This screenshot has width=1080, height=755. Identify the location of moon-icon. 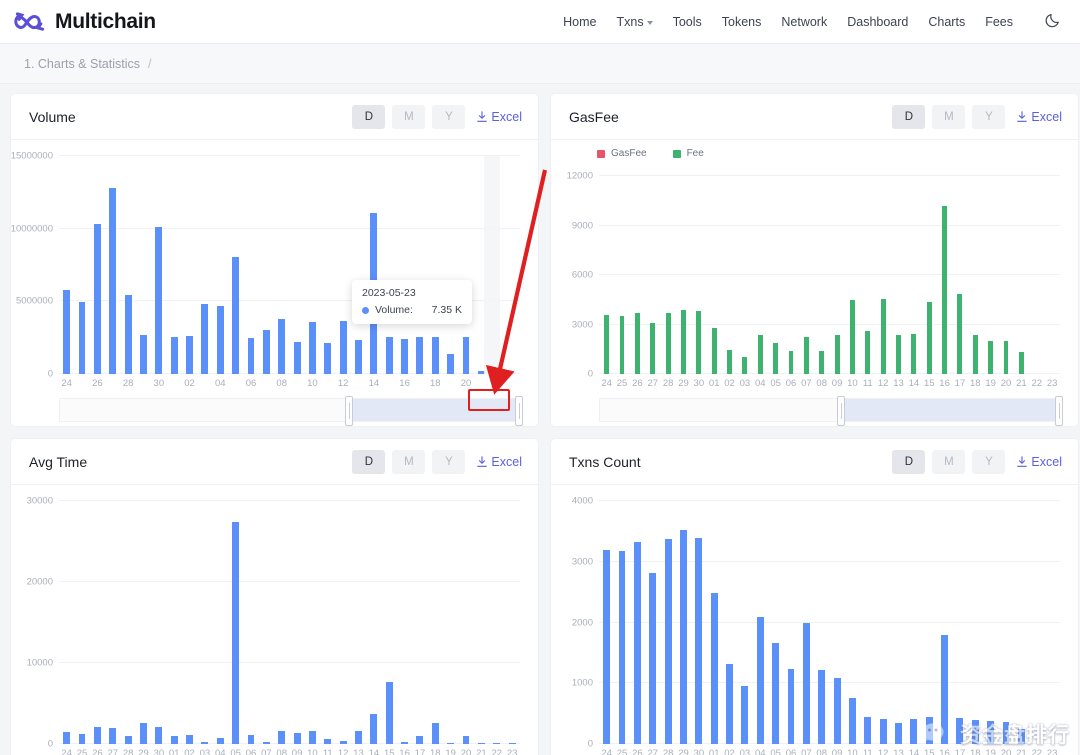
(1053, 22).